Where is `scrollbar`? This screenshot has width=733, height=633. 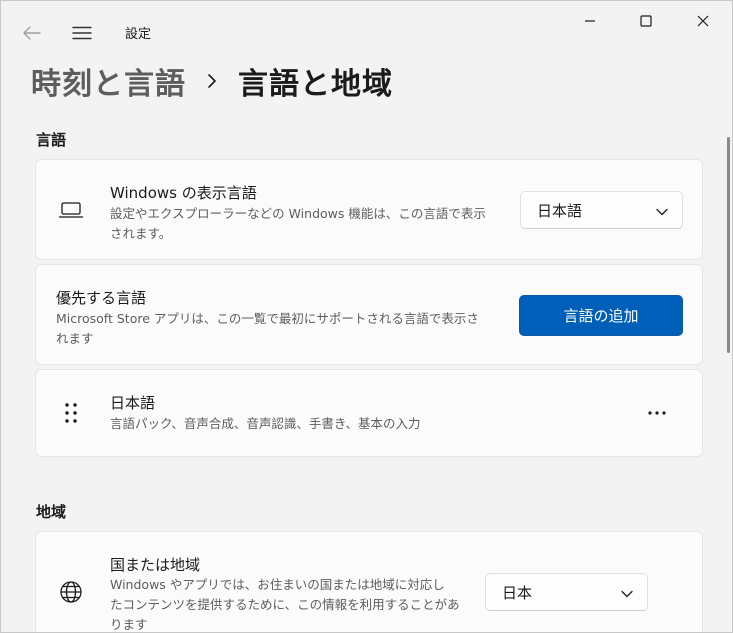
scrollbar is located at coordinates (728, 245).